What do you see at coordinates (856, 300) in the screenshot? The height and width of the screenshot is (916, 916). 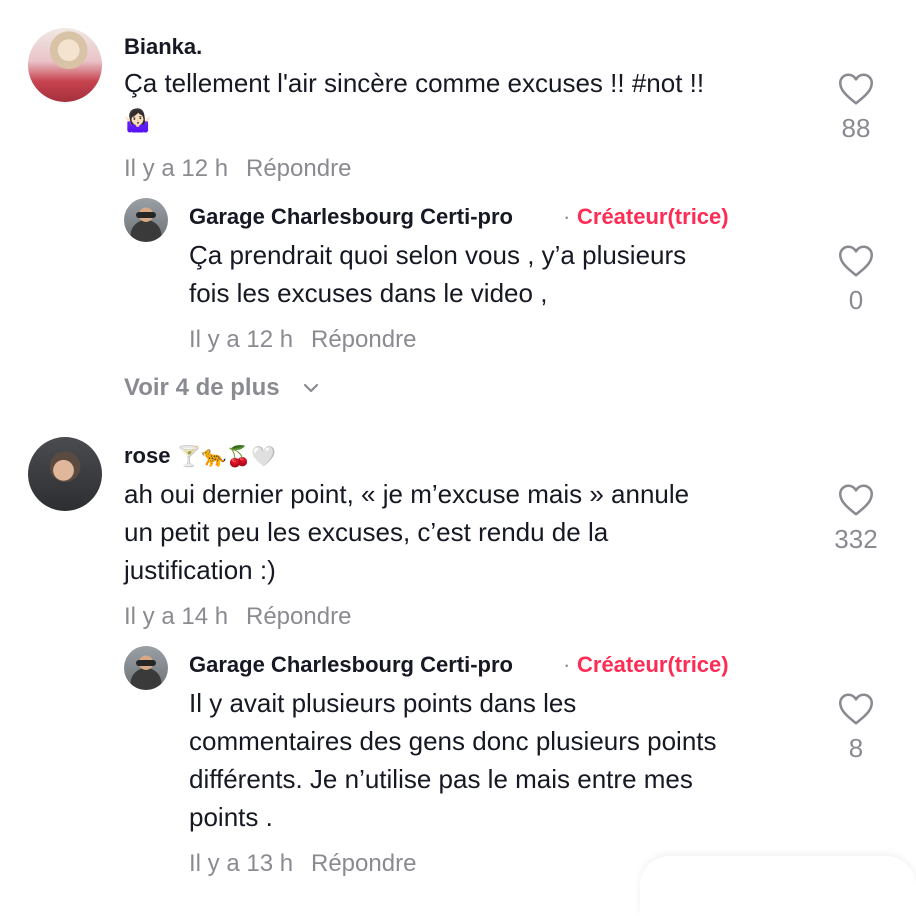 I see `like-count: 0` at bounding box center [856, 300].